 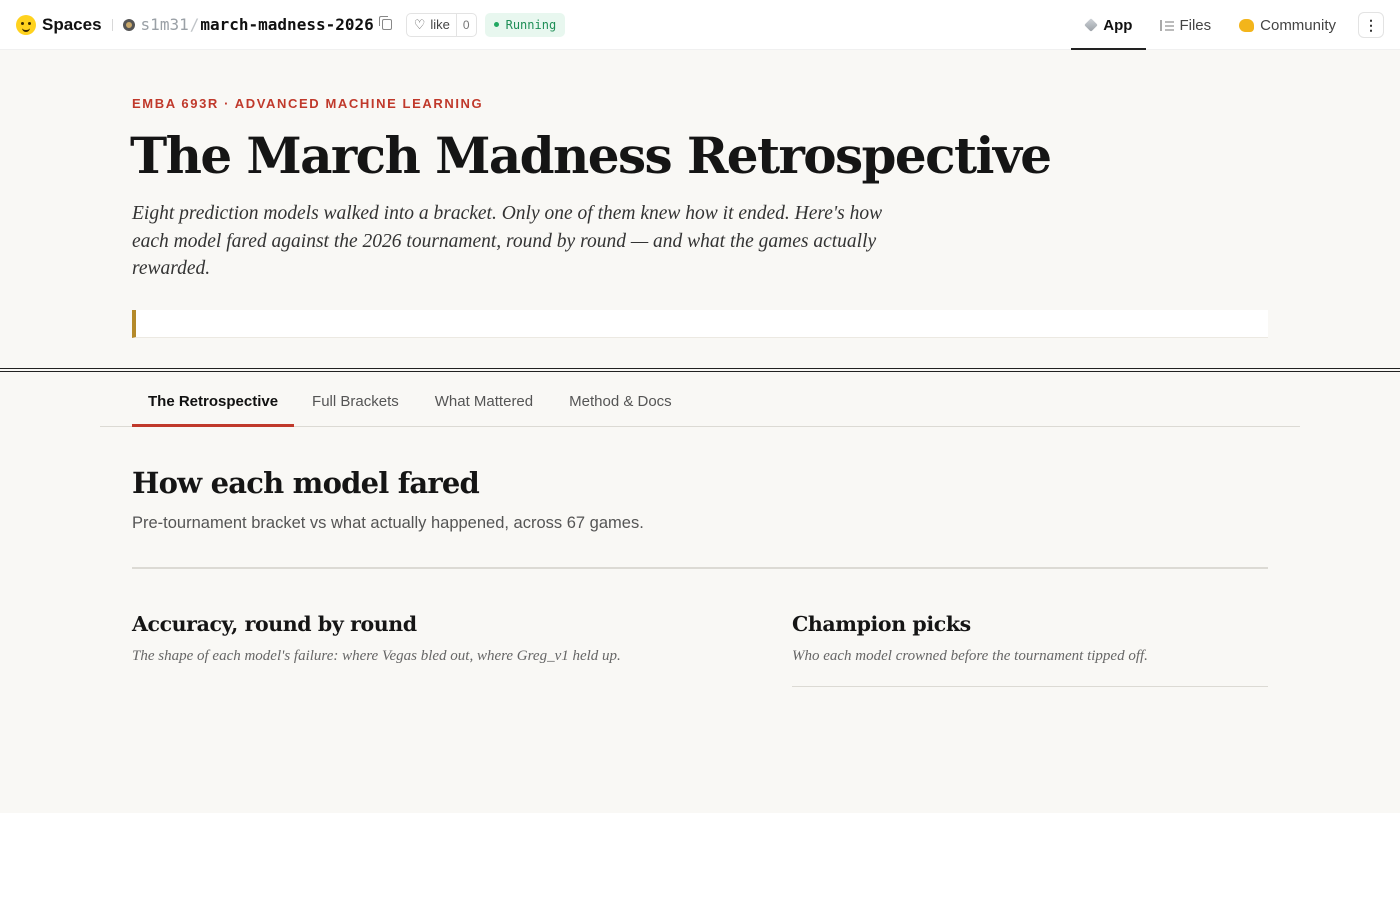 I want to click on owner-link: s1m31, so click(x=165, y=24).